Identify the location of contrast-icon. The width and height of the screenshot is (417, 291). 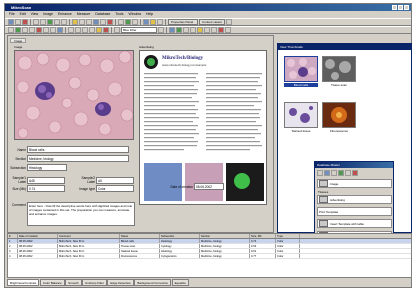
(207, 30).